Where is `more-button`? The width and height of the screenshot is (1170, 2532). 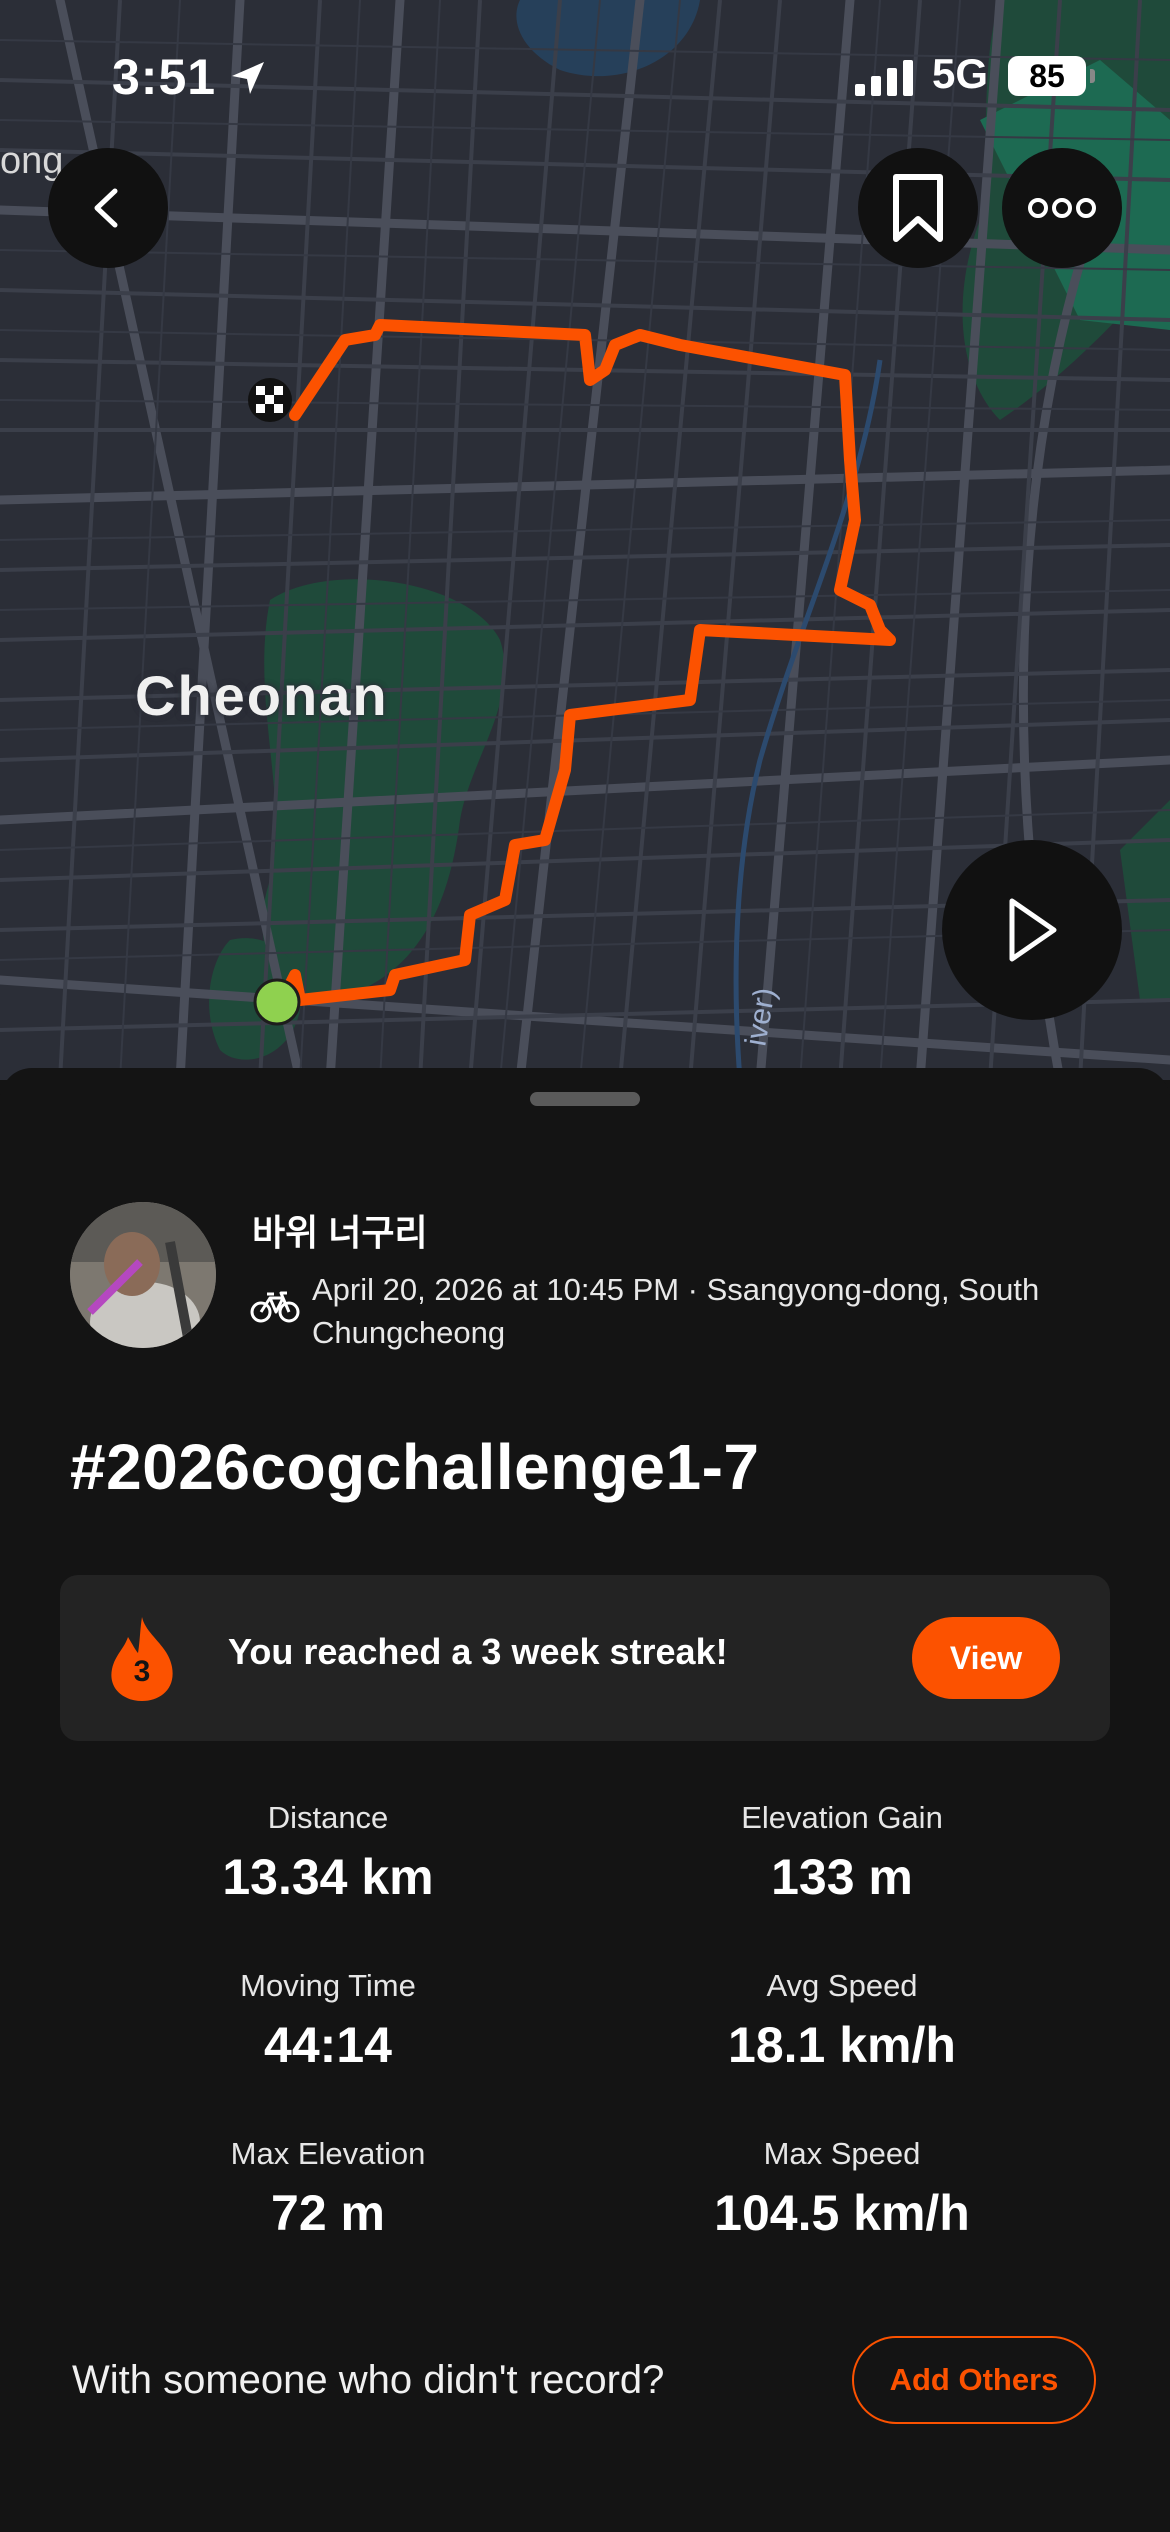 more-button is located at coordinates (1062, 208).